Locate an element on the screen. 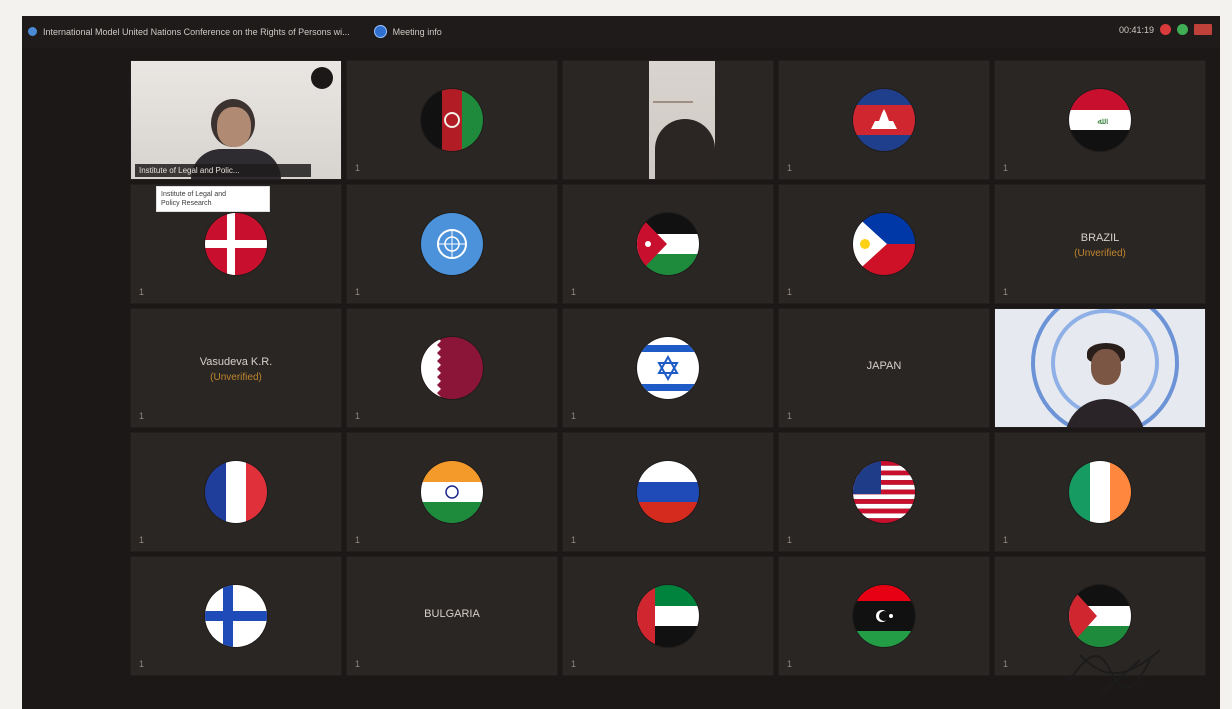  afghanistan-flag is located at coordinates (452, 120).